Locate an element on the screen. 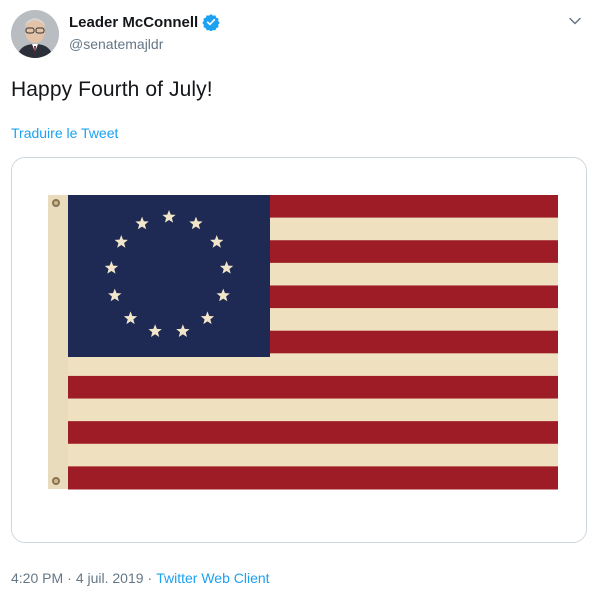 The width and height of the screenshot is (593, 593). avatar-image is located at coordinates (35, 34).